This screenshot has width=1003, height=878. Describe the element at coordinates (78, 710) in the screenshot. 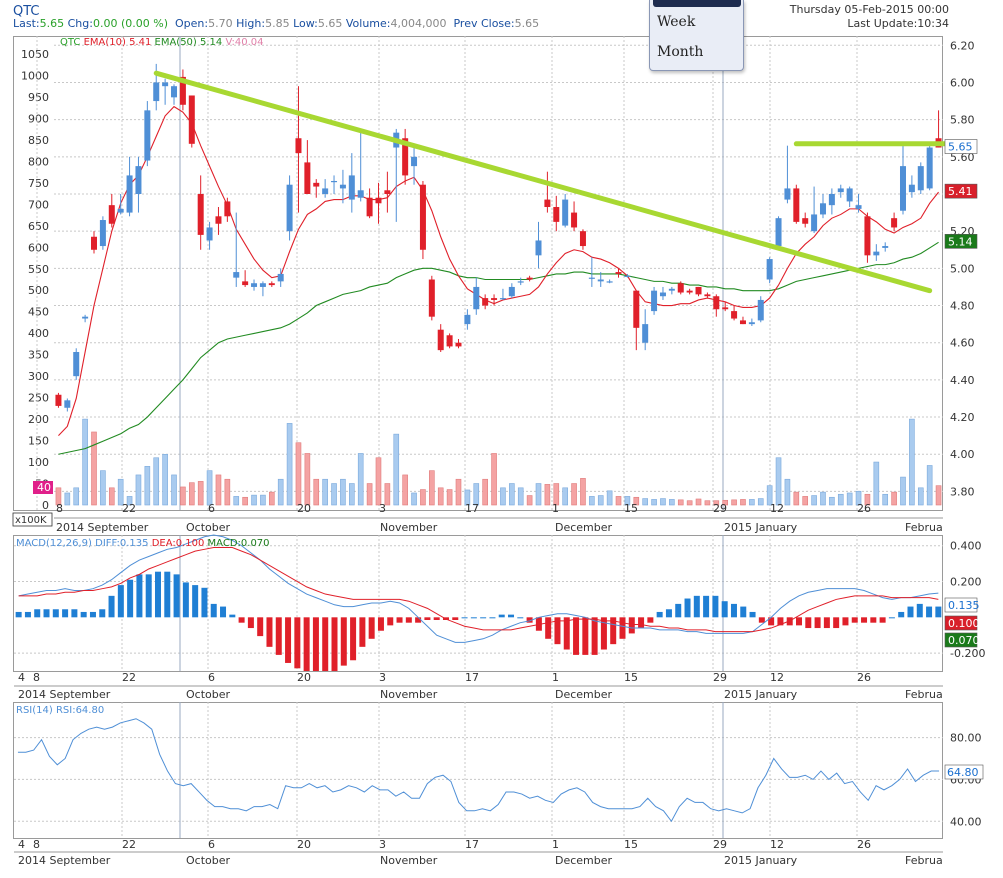

I see `rsi-legend-item-1: RSI:64.80` at that location.